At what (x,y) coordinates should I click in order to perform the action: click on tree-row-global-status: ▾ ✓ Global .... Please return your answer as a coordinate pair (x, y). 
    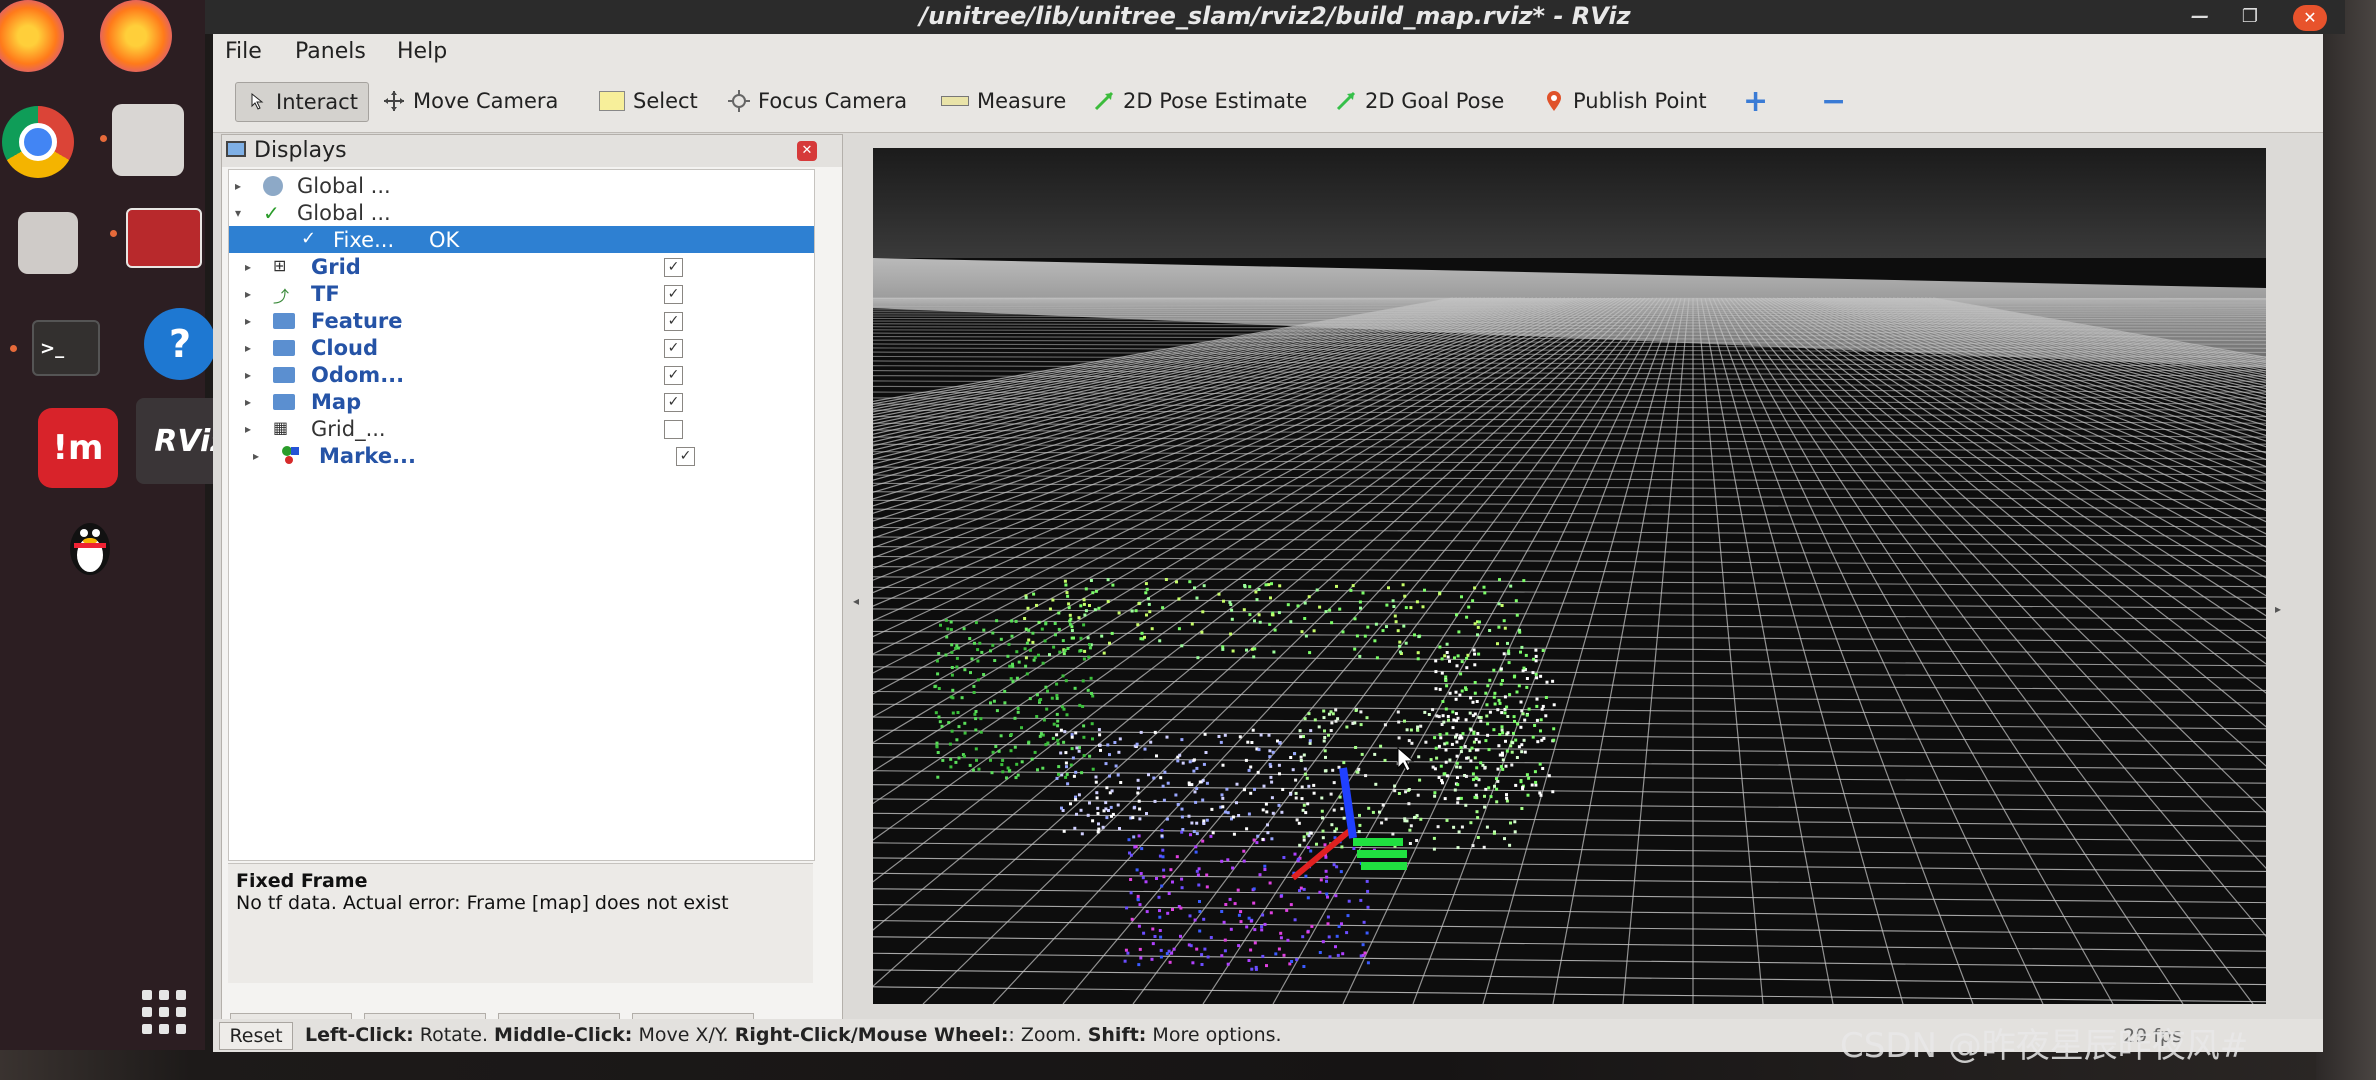
    Looking at the image, I should click on (521, 212).